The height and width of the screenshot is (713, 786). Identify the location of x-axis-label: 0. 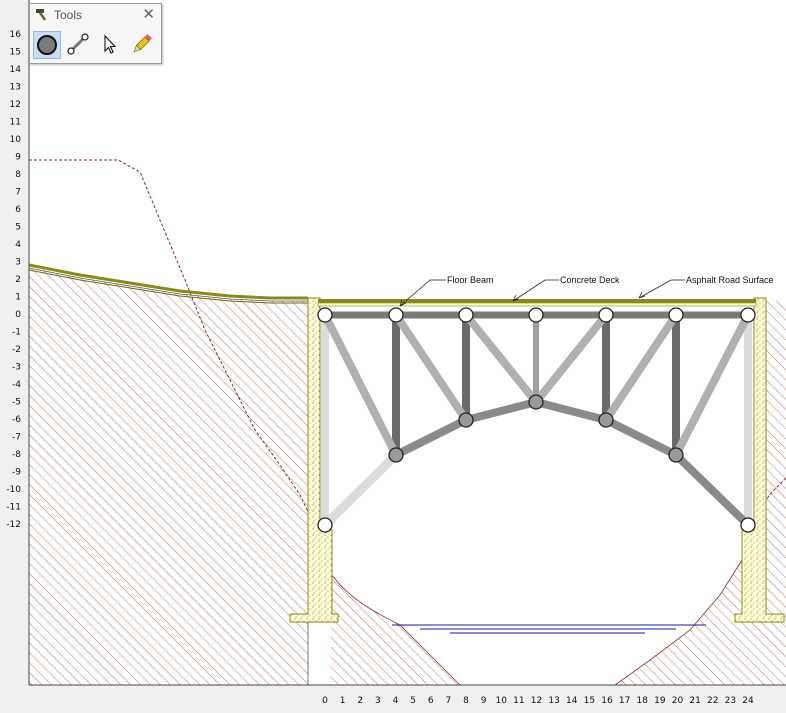
(325, 701).